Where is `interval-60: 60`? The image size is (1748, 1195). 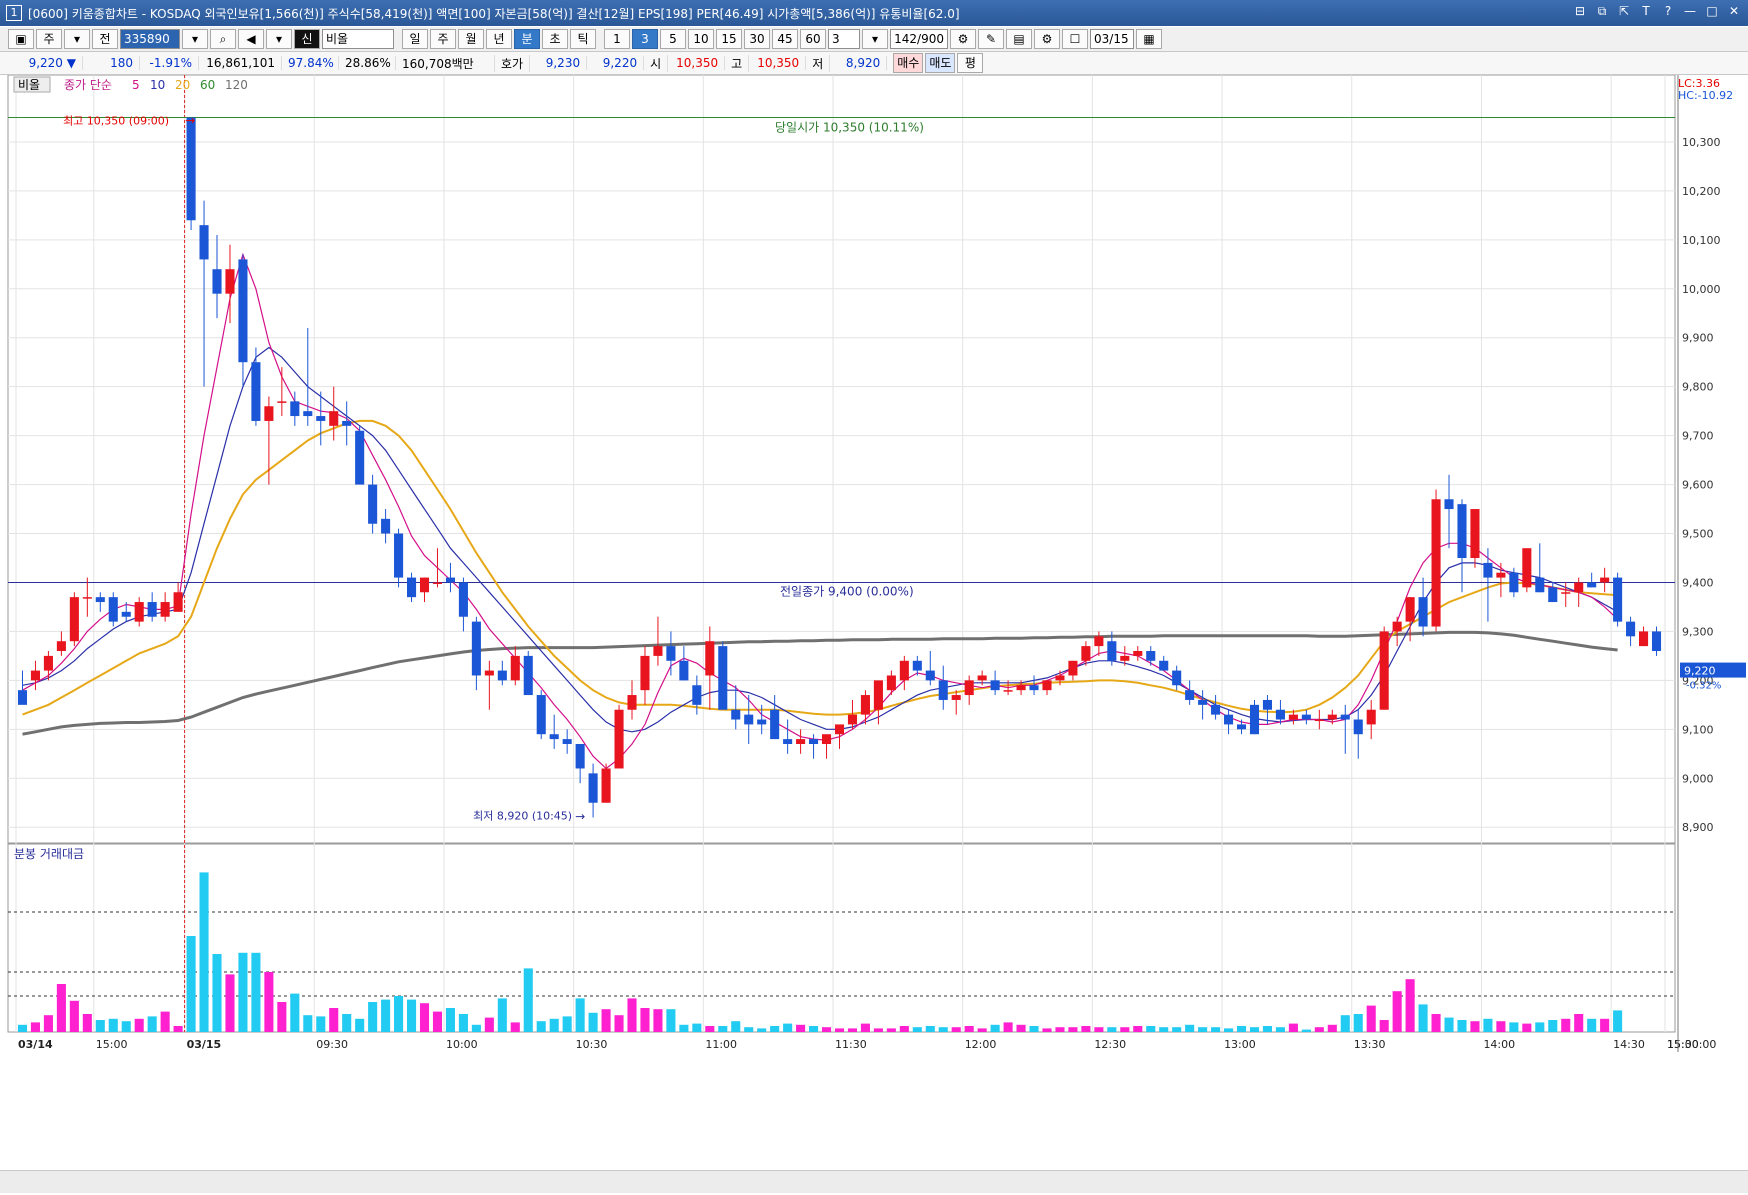
interval-60: 60 is located at coordinates (813, 39).